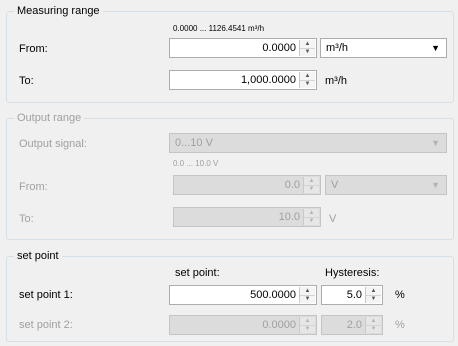  I want to click on hysteresis-1-unit: %, so click(400, 295).